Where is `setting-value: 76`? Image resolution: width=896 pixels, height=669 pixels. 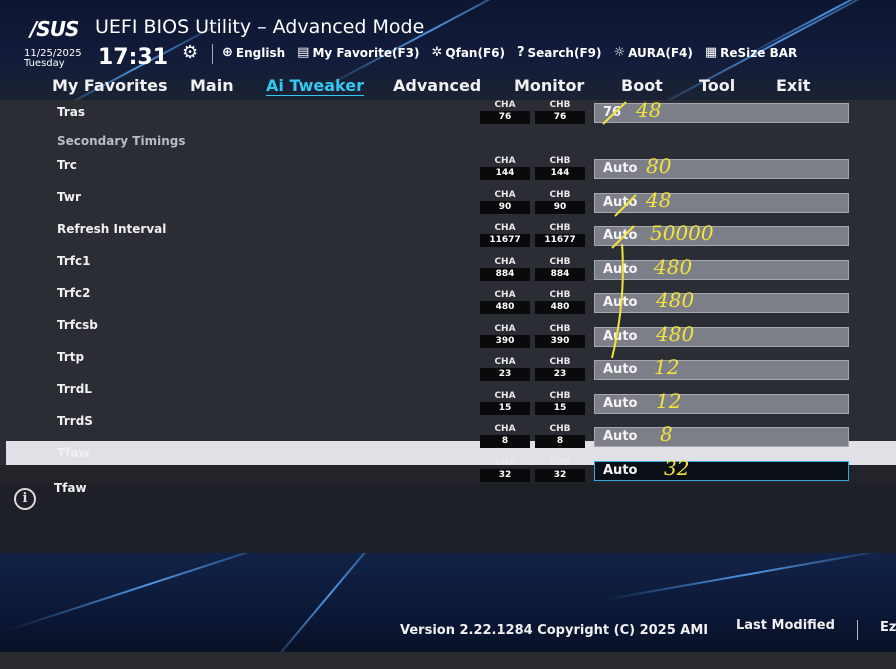 setting-value: 76 is located at coordinates (612, 112).